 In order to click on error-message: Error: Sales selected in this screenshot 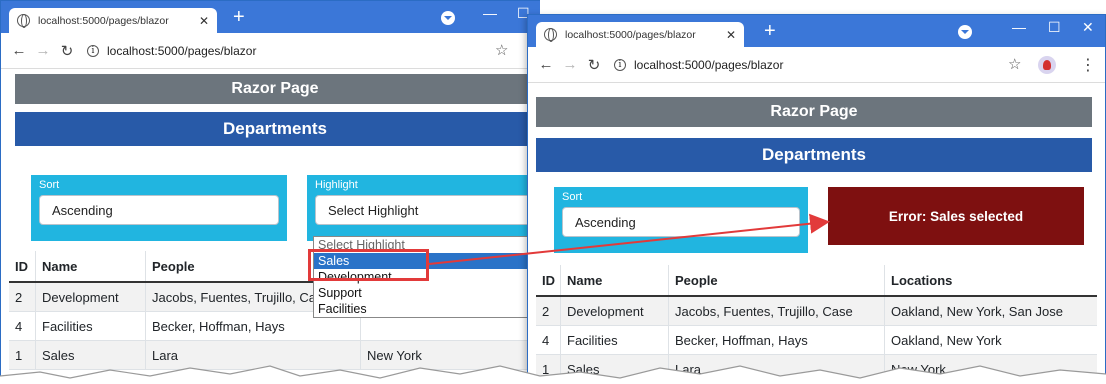, I will do `click(956, 216)`.